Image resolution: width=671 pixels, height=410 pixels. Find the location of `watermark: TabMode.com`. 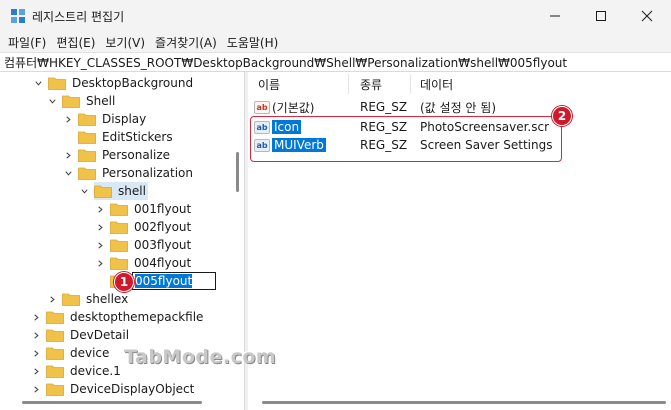

watermark: TabMode.com is located at coordinates (200, 357).